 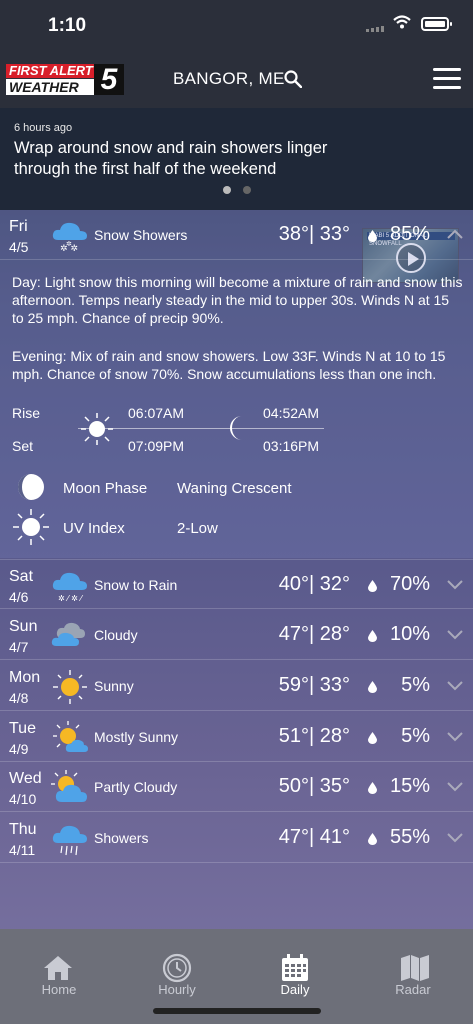 I want to click on sunny-icon, so click(x=70, y=687).